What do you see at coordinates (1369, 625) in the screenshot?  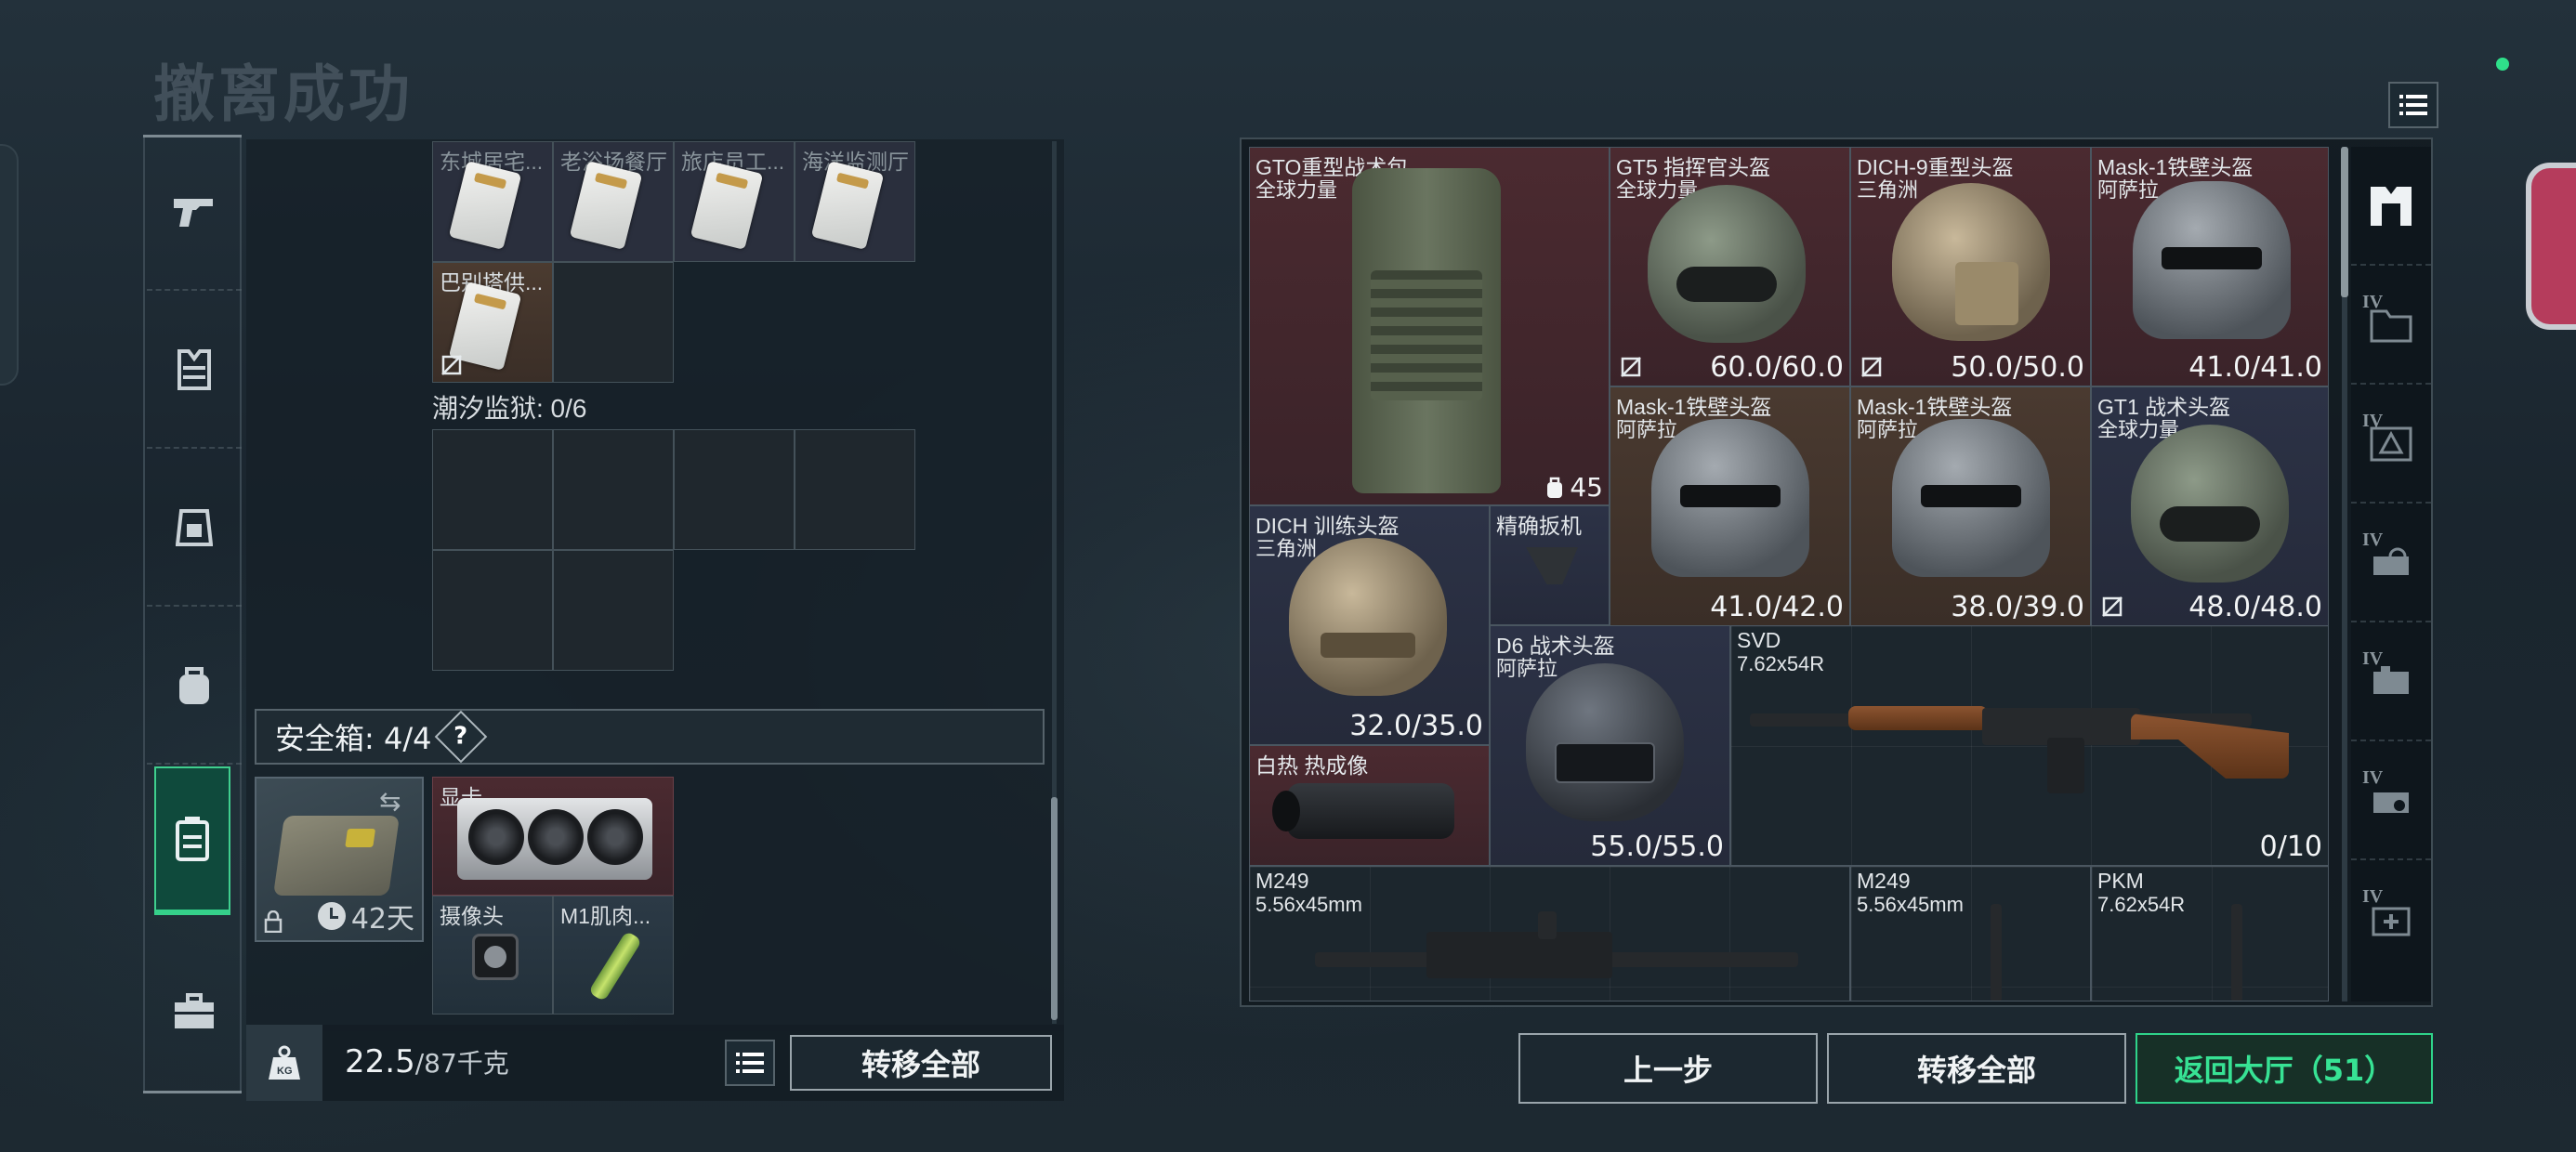 I see `loot-item-helmet: DICH 训练头盔 三角洲 32.0/35.0` at bounding box center [1369, 625].